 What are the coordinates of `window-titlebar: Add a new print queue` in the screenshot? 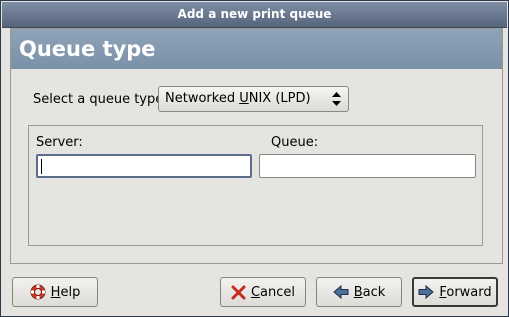 It's located at (254, 15).